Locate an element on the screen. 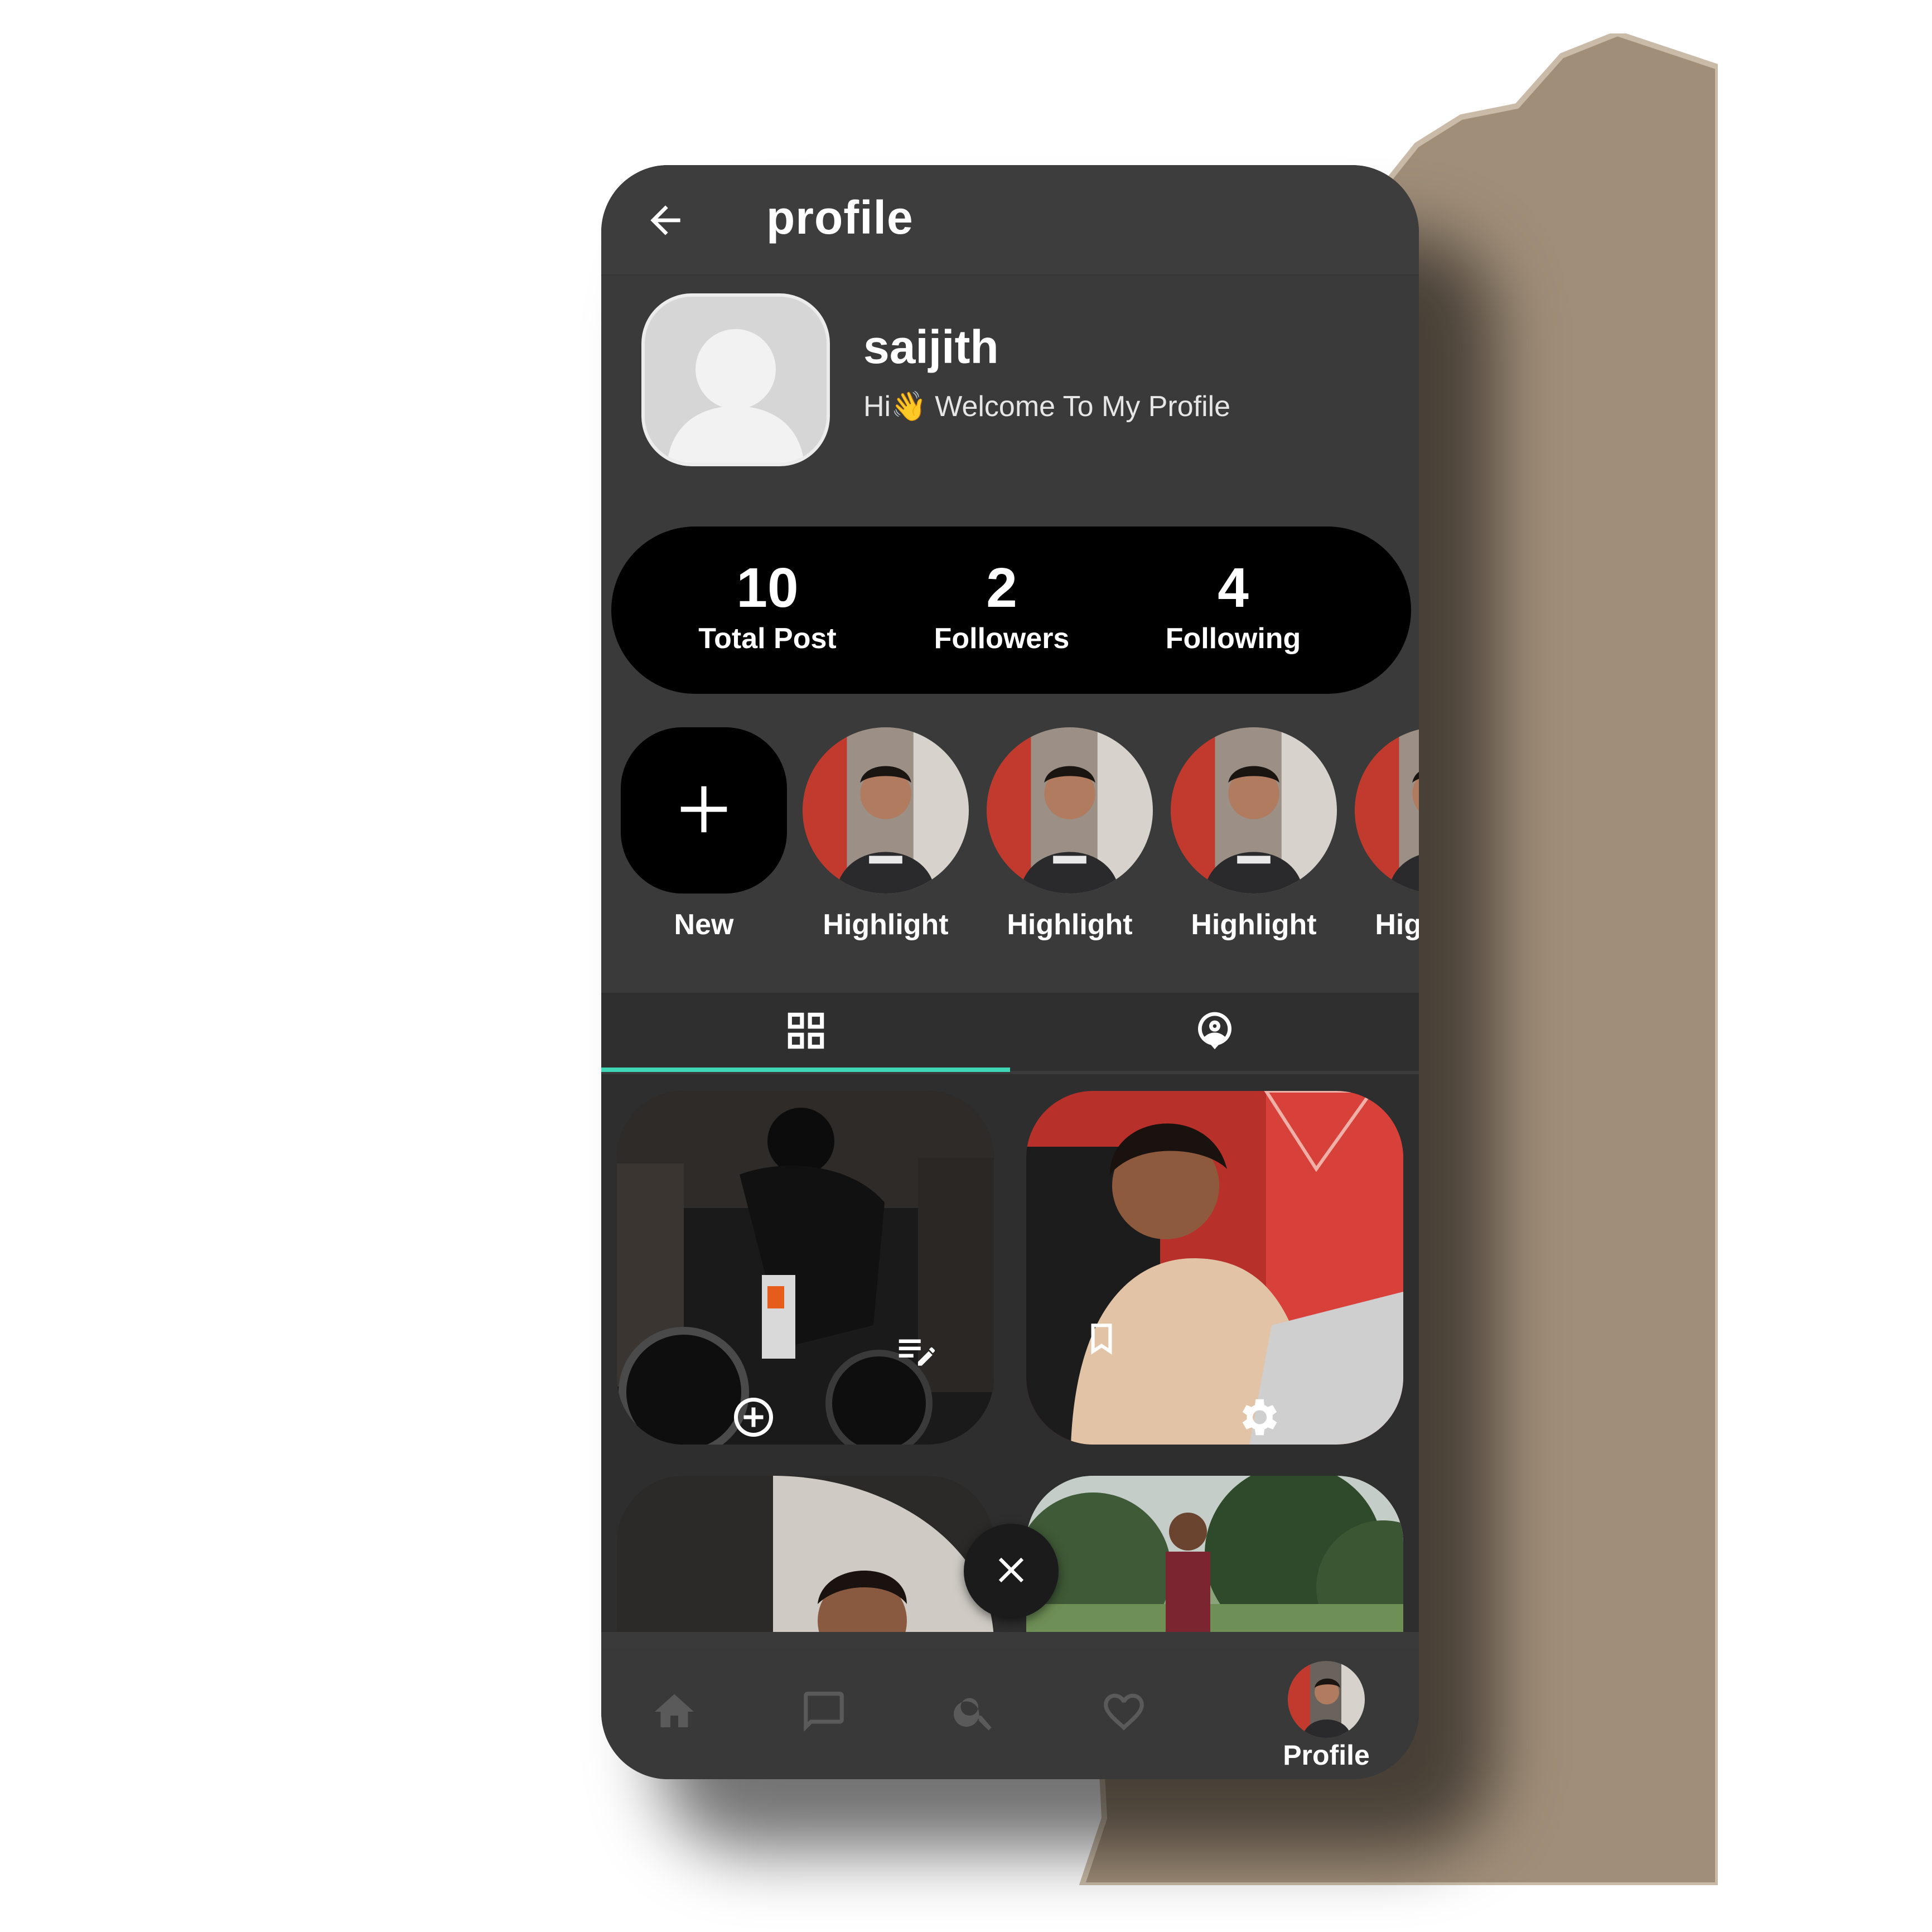 The width and height of the screenshot is (1932, 1932). stat-following: 4 Following is located at coordinates (1233, 609).